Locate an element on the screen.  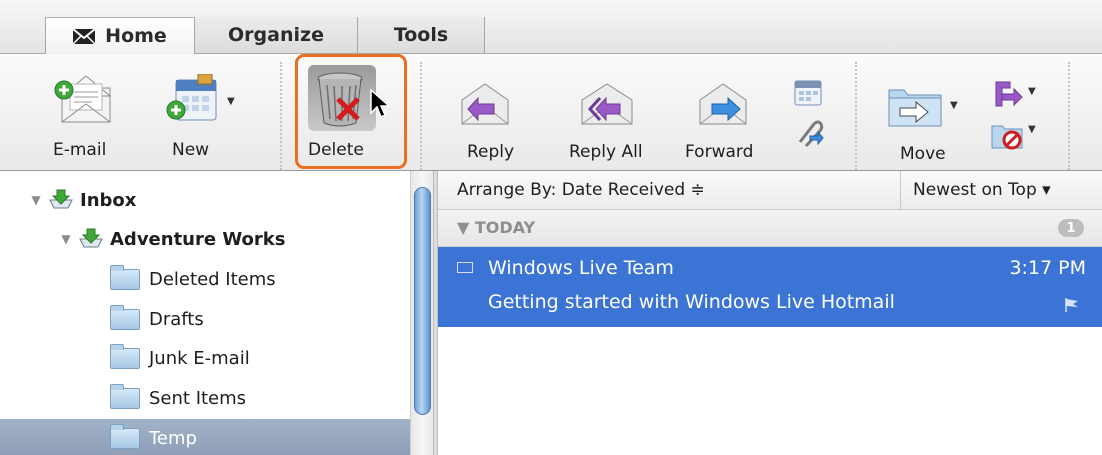
new-item-button: ▼ New is located at coordinates (197, 119).